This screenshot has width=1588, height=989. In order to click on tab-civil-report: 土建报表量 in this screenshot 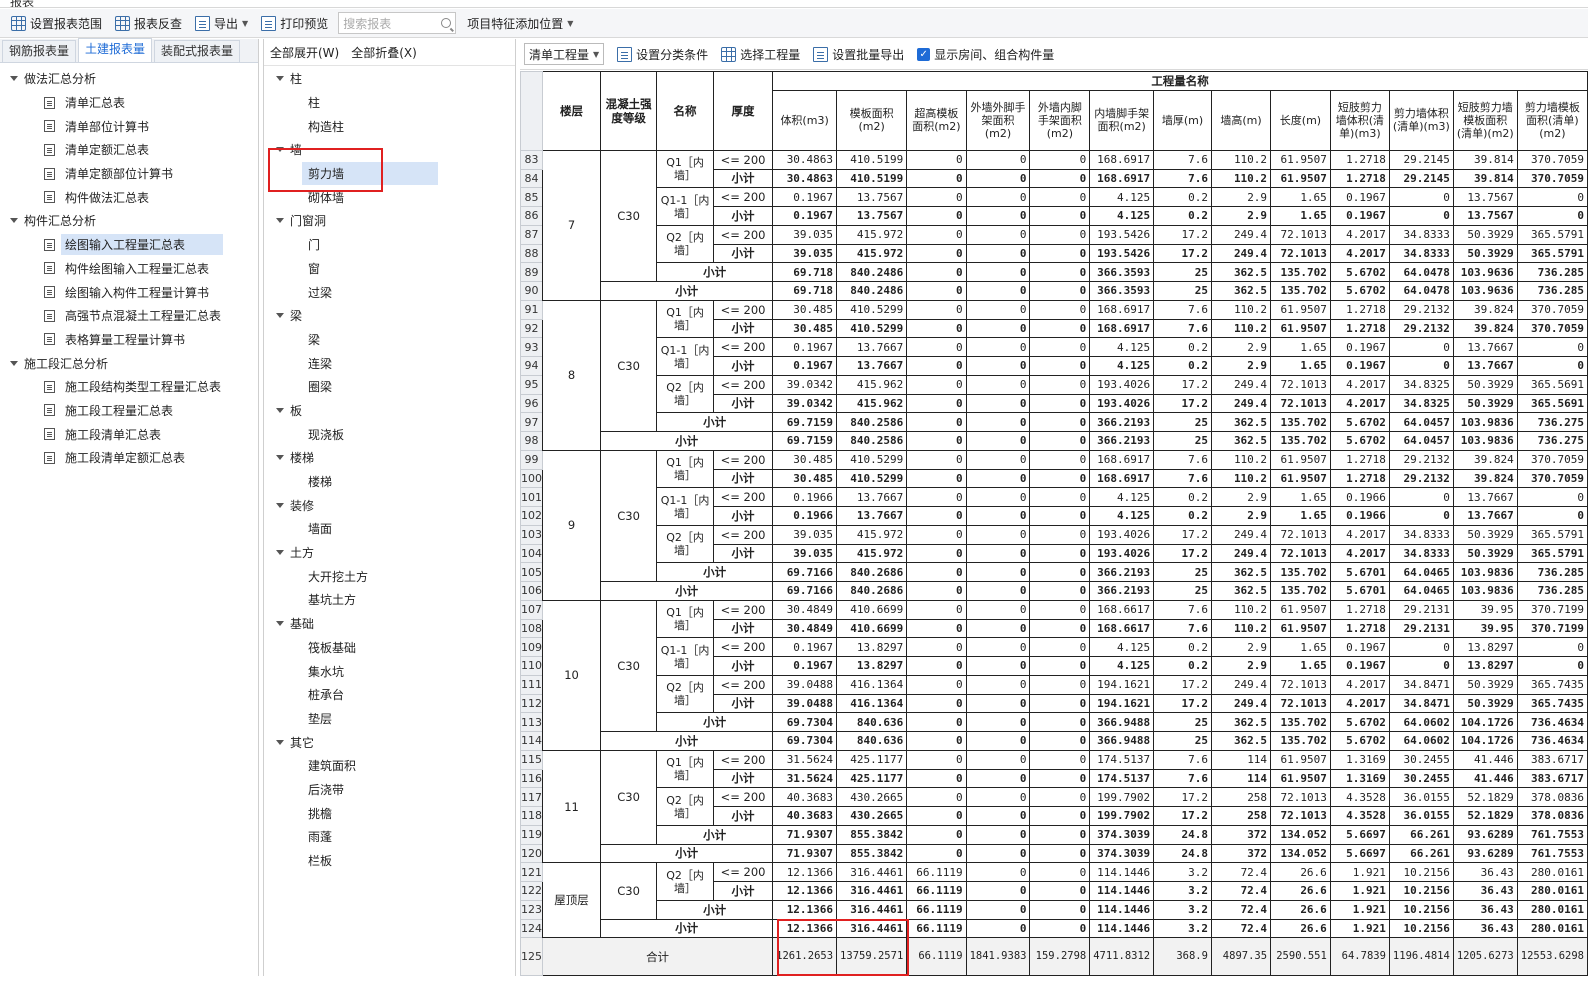, I will do `click(115, 50)`.